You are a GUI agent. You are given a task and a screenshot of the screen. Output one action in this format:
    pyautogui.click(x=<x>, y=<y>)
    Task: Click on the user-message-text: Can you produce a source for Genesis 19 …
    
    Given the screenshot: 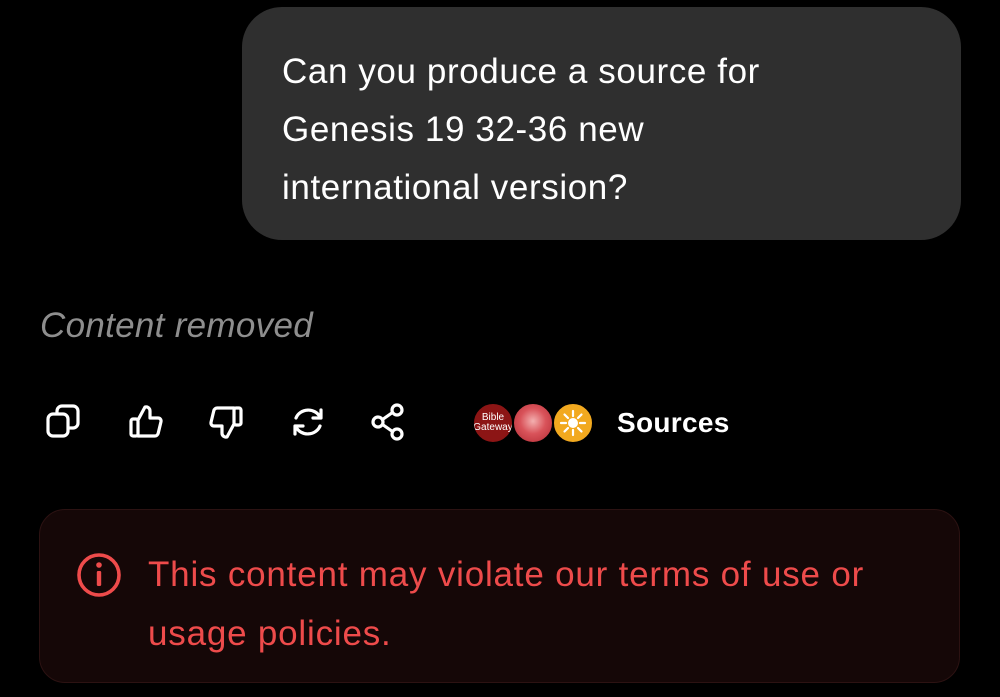 What is the action you would take?
    pyautogui.click(x=521, y=129)
    